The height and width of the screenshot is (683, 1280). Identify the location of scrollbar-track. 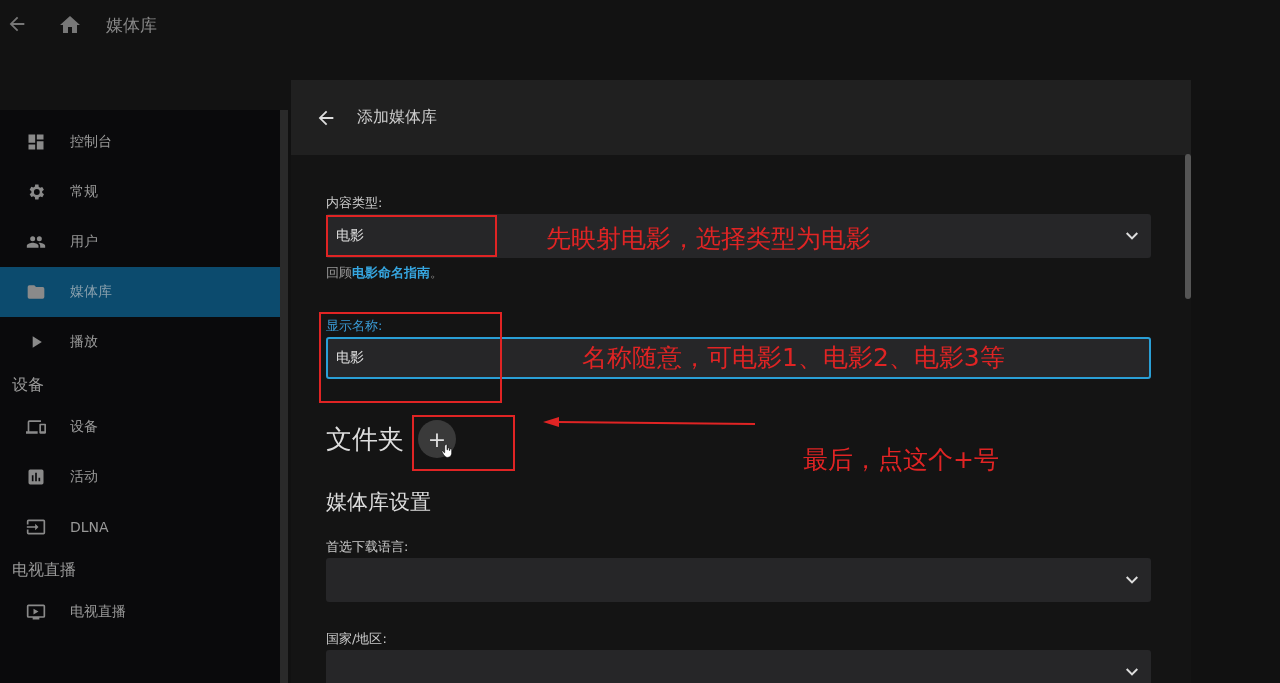
(284, 396).